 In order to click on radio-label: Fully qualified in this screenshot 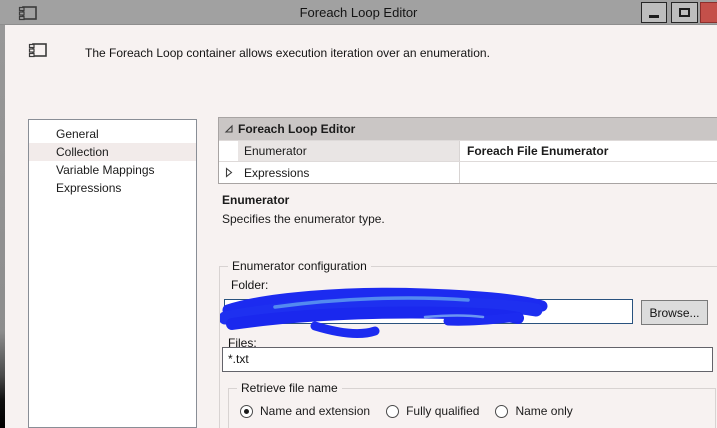, I will do `click(443, 411)`.